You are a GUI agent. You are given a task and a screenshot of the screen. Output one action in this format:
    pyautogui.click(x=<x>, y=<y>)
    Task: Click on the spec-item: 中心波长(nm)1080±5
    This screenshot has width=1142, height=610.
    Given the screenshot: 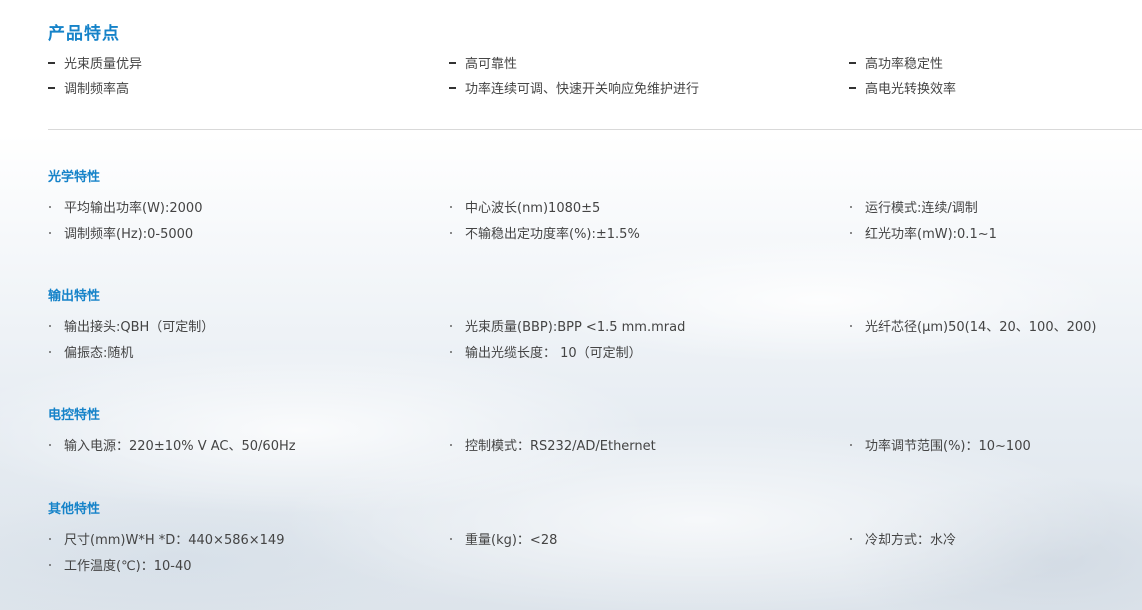 What is the action you would take?
    pyautogui.click(x=524, y=206)
    